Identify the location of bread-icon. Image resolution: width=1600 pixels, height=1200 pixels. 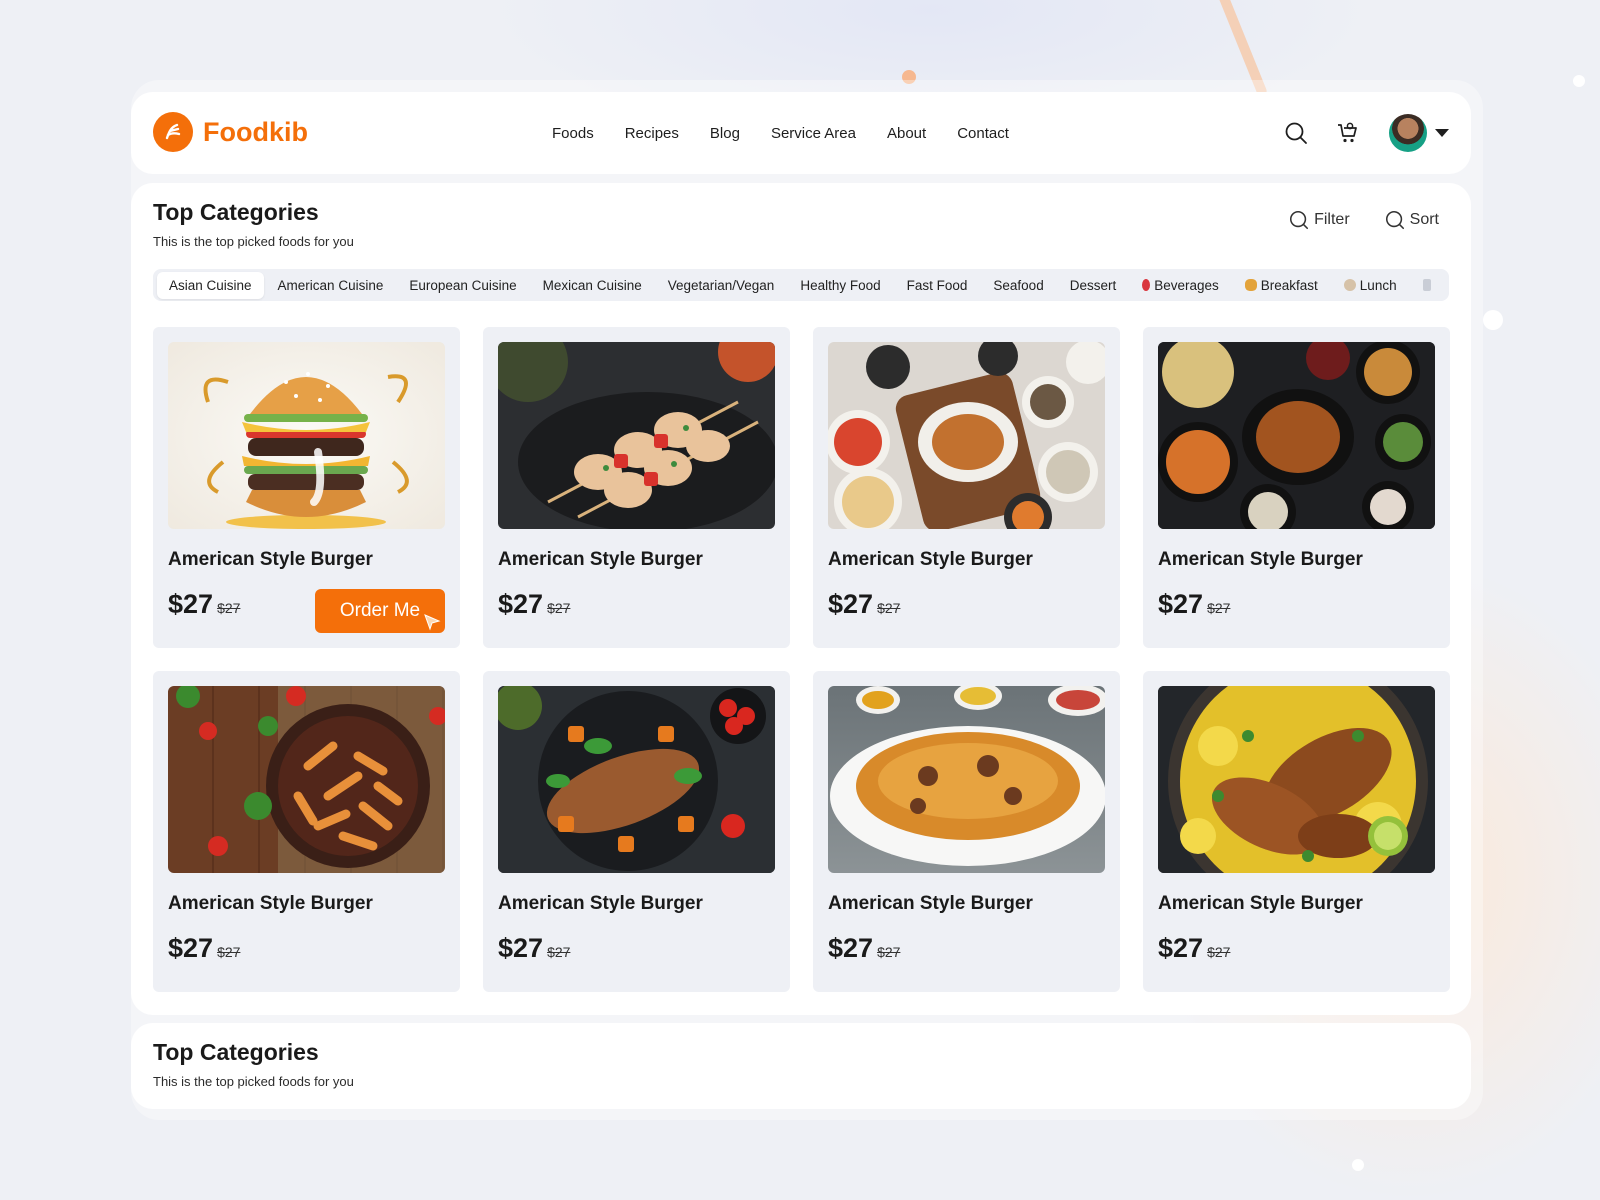
(1250, 285).